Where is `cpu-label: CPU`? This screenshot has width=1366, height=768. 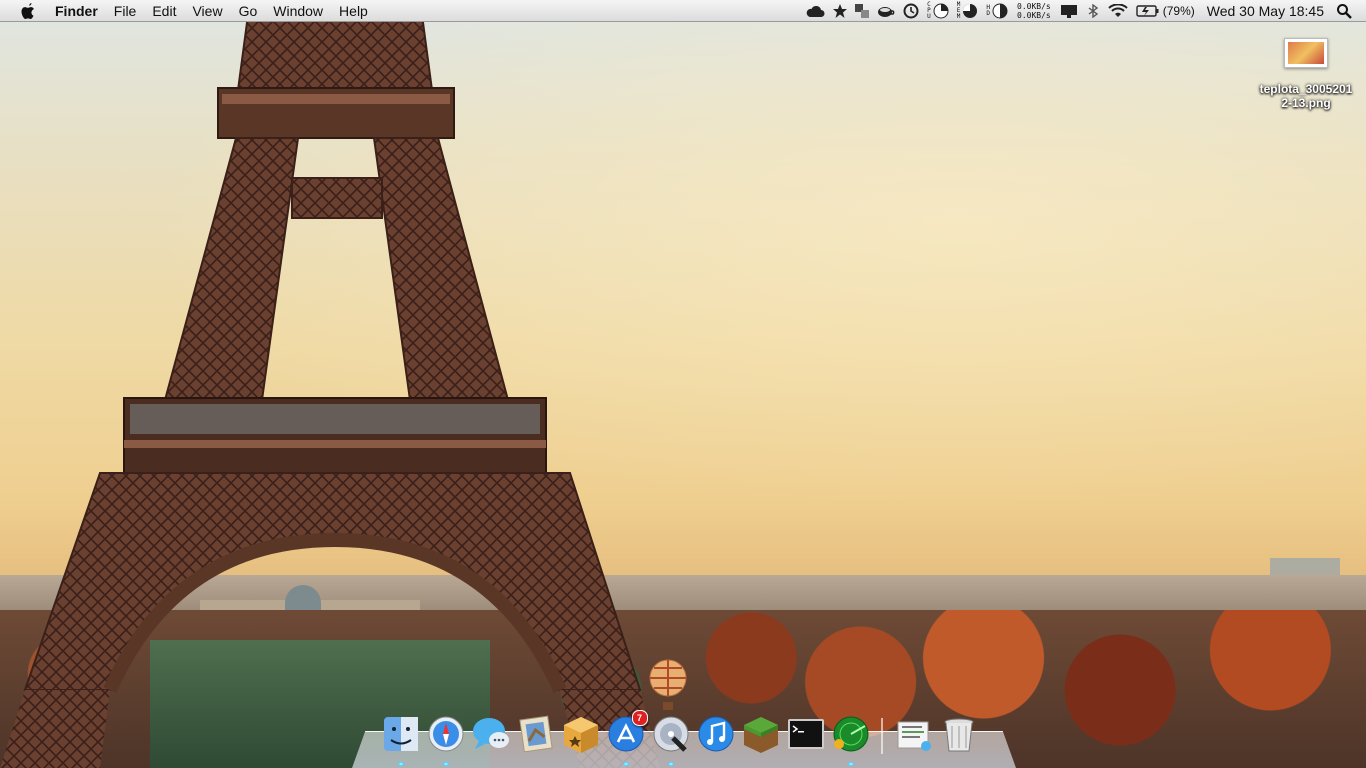
cpu-label: CPU is located at coordinates (929, 10).